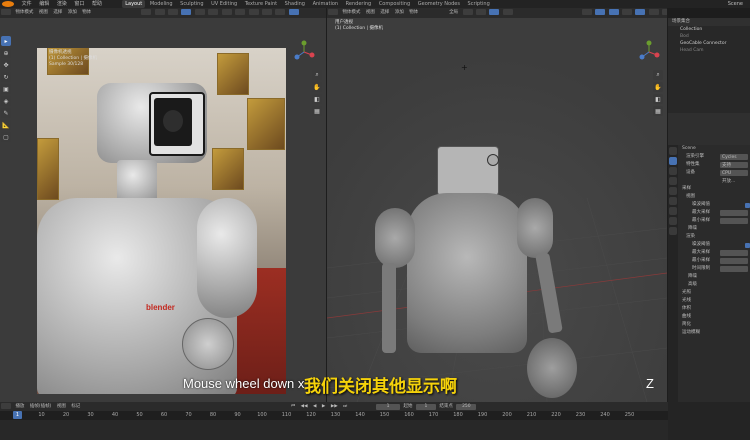 This screenshot has height=440, width=750. I want to click on outliner-item: Head Cam, so click(709, 50).